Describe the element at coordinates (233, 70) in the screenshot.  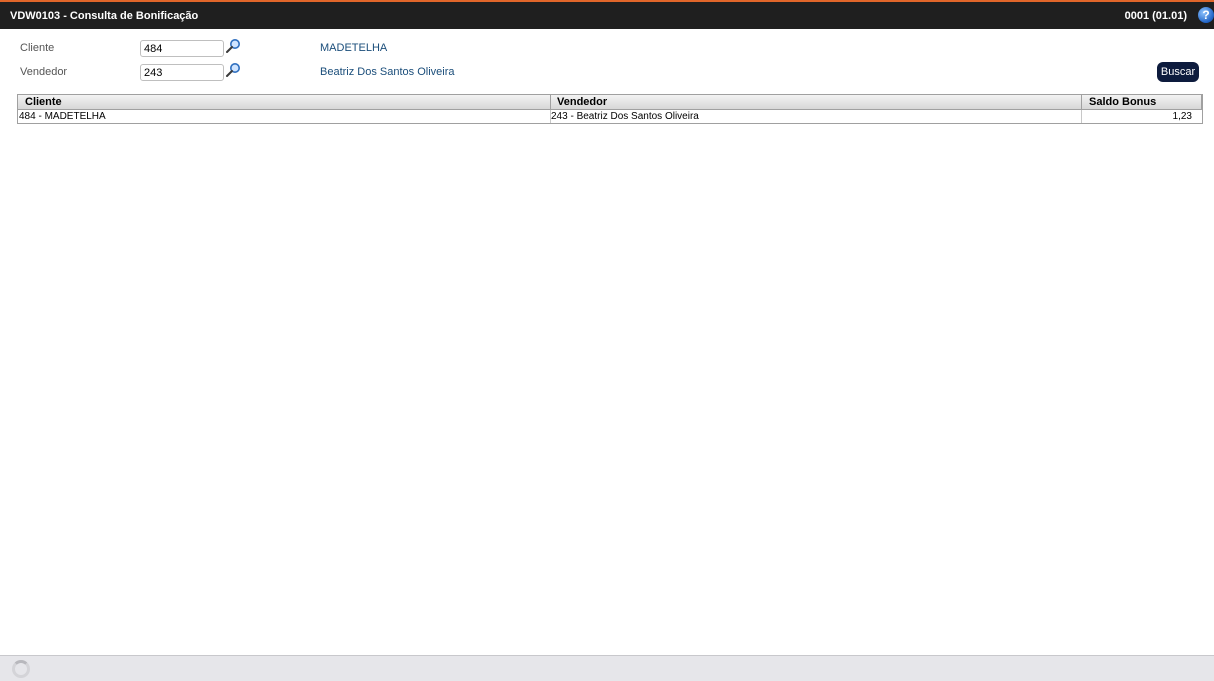
I see `vendedor-lookup-magnifier-icon` at that location.